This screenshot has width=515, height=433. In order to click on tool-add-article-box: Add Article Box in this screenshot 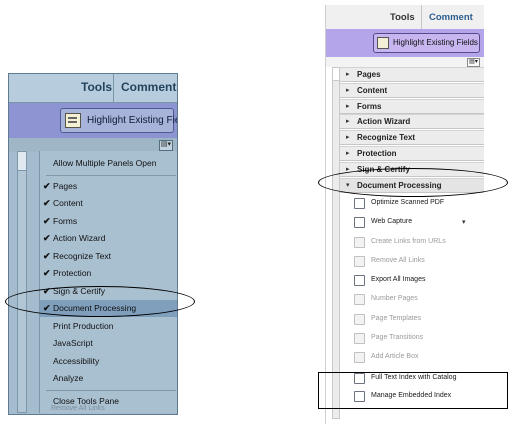, I will do `click(419, 358)`.